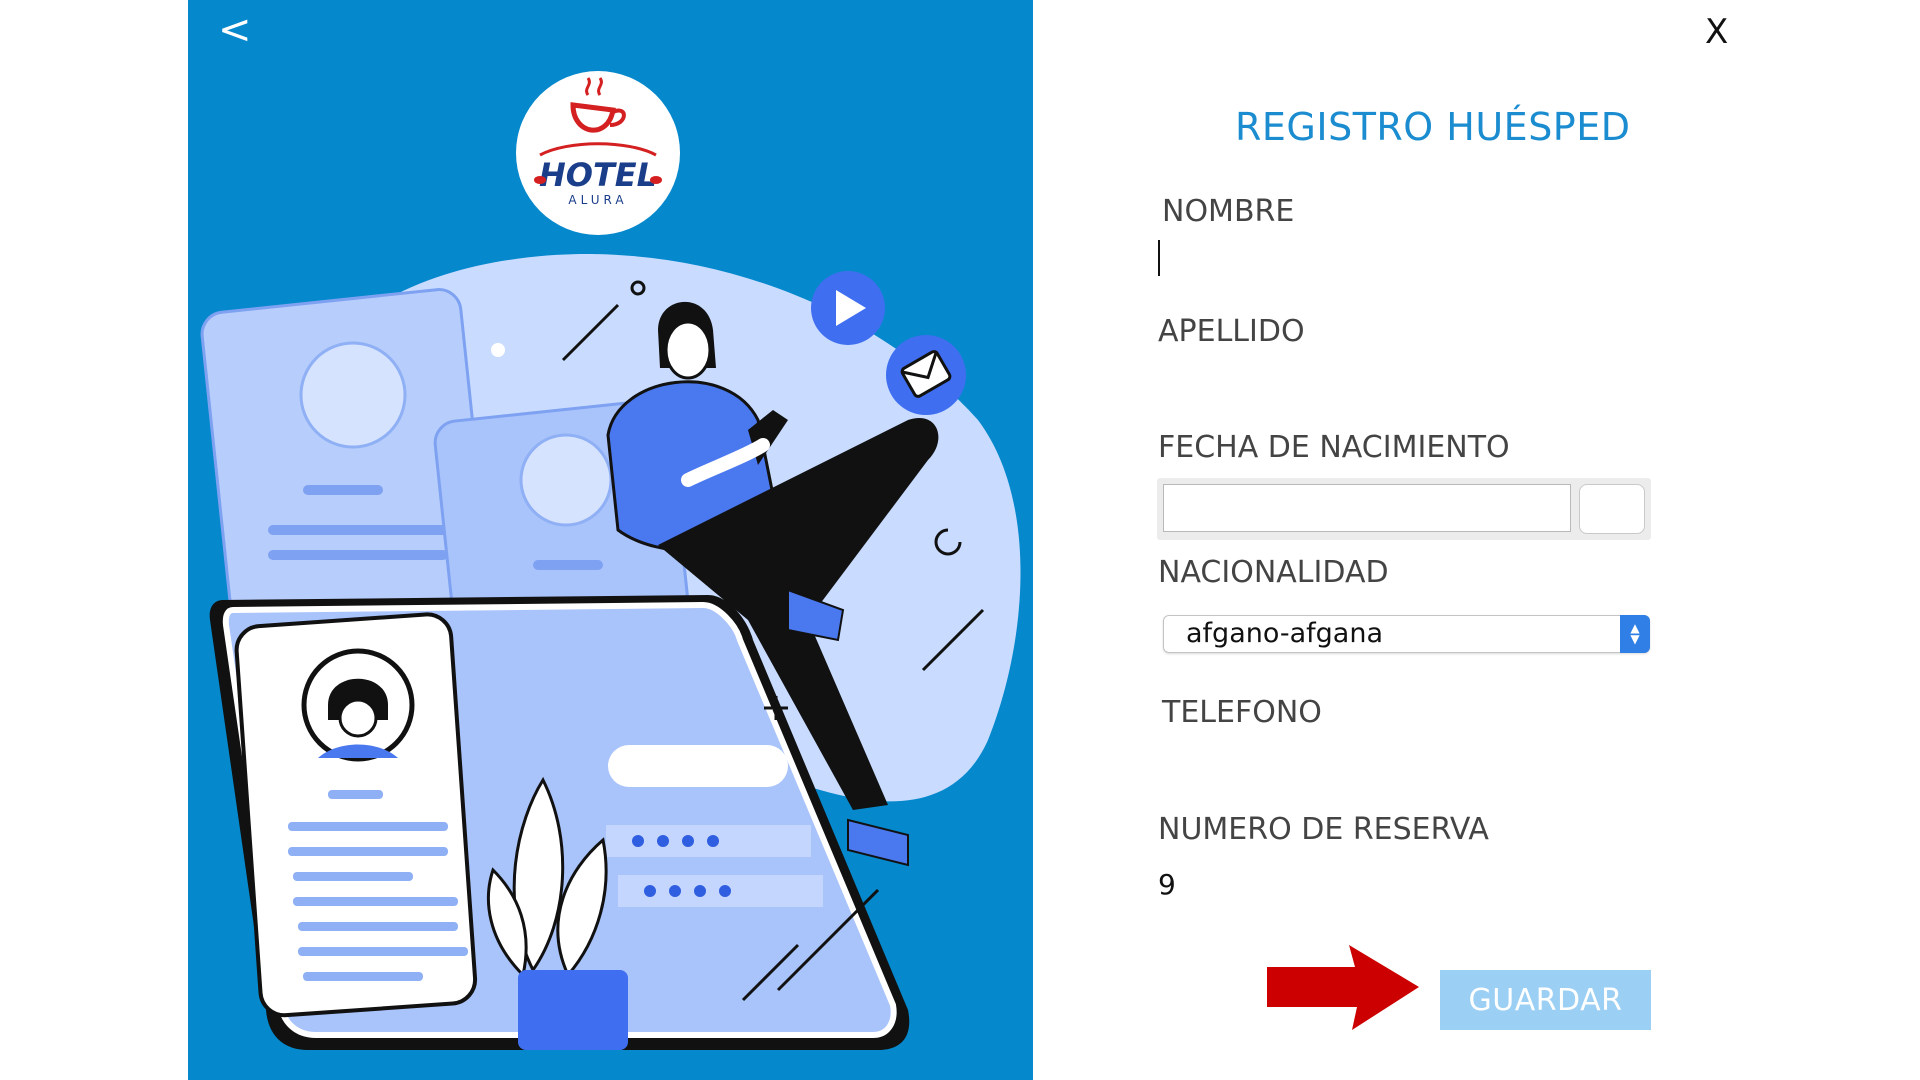 The image size is (1920, 1080). What do you see at coordinates (597, 200) in the screenshot?
I see `logo-subtext: ALURA` at bounding box center [597, 200].